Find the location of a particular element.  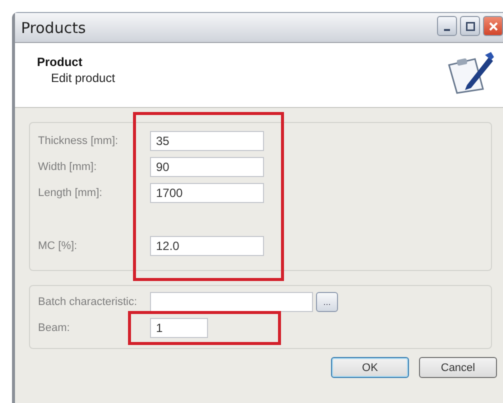

field-label: Thickness [mm]: is located at coordinates (79, 141).